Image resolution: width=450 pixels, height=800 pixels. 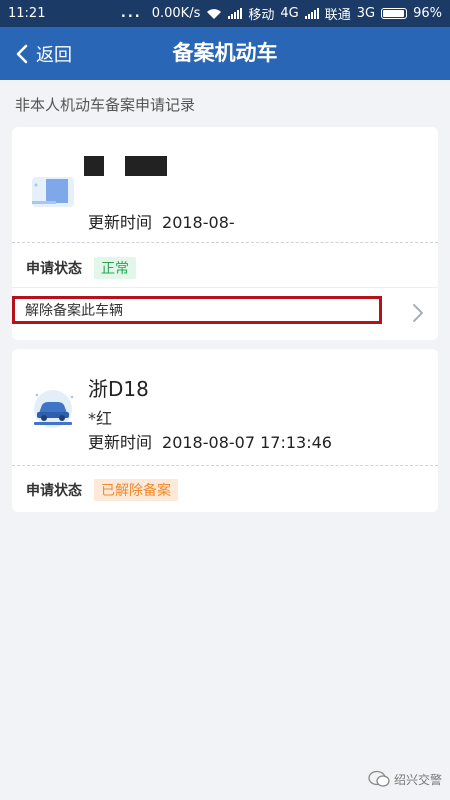 What do you see at coordinates (225, 13) in the screenshot?
I see `status-bar: 11:21 ... 0.00K/s 移动 4G 联通 3G 96%` at bounding box center [225, 13].